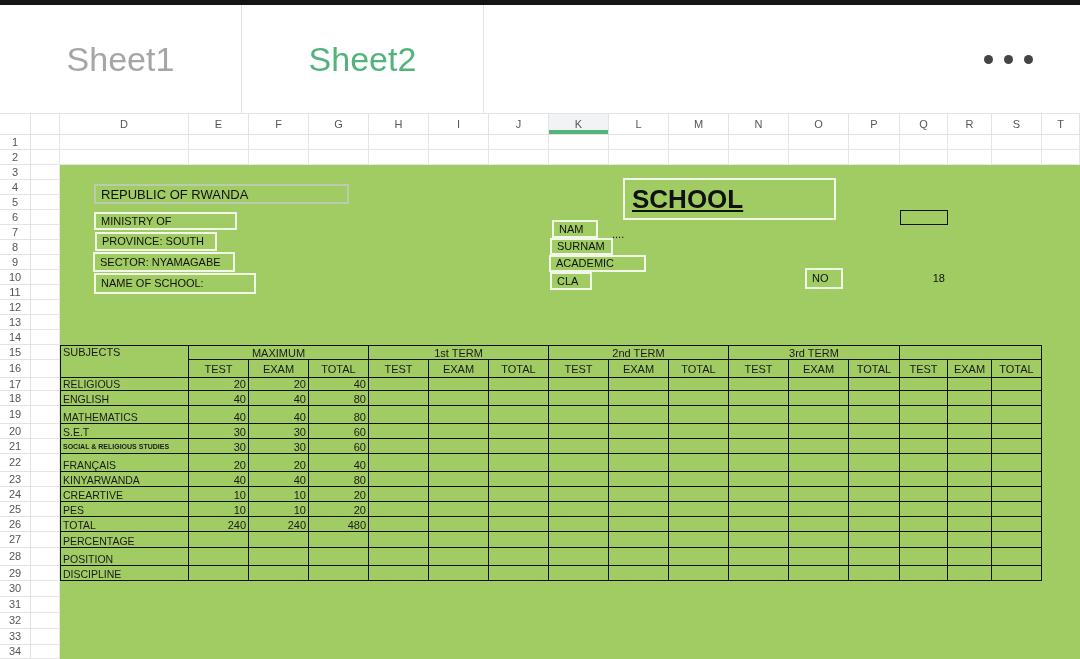 This screenshot has height=659, width=1080. I want to click on subject-cell: TOTAL, so click(124, 524).